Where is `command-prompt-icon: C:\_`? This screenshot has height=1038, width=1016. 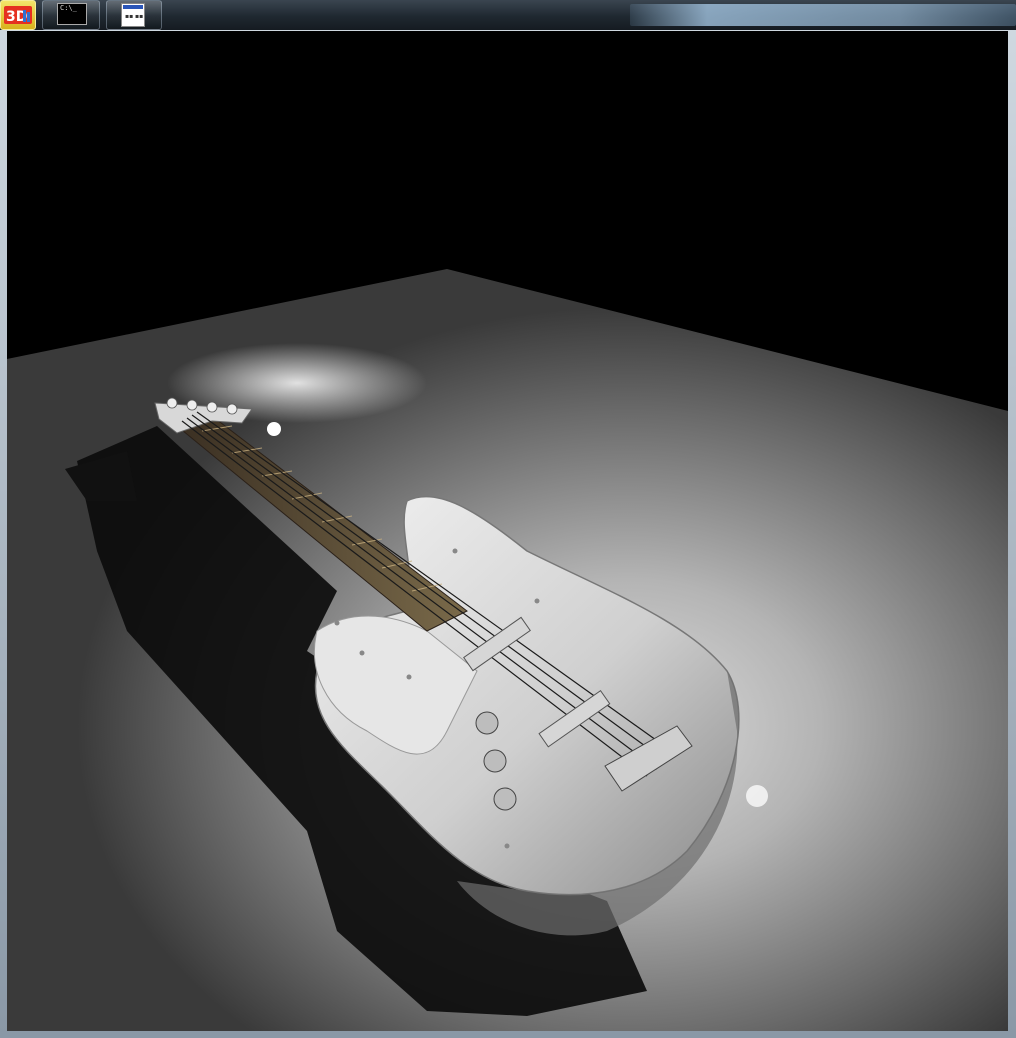 command-prompt-icon: C:\_ is located at coordinates (72, 14).